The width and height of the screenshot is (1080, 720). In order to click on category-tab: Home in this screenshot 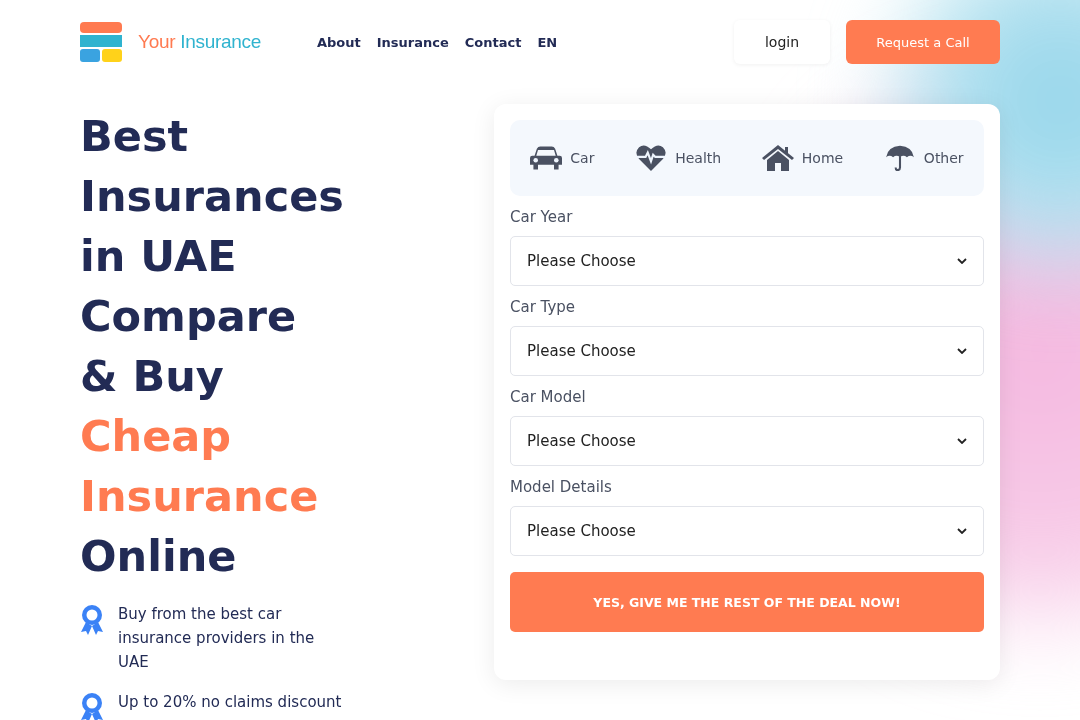, I will do `click(802, 158)`.